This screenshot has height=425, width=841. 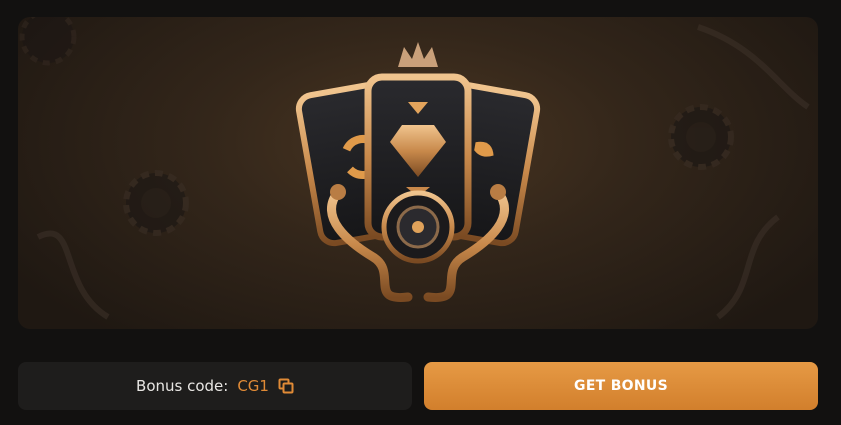 I want to click on bonus-code-value: CG1, so click(x=253, y=386).